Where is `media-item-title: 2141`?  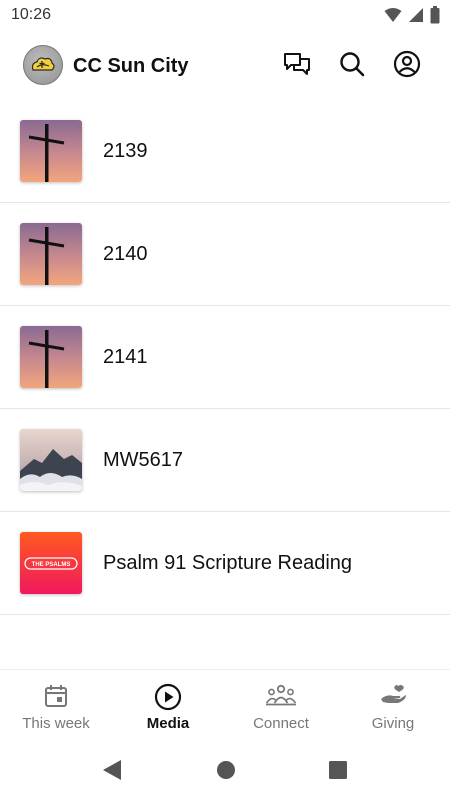 media-item-title: 2141 is located at coordinates (125, 357).